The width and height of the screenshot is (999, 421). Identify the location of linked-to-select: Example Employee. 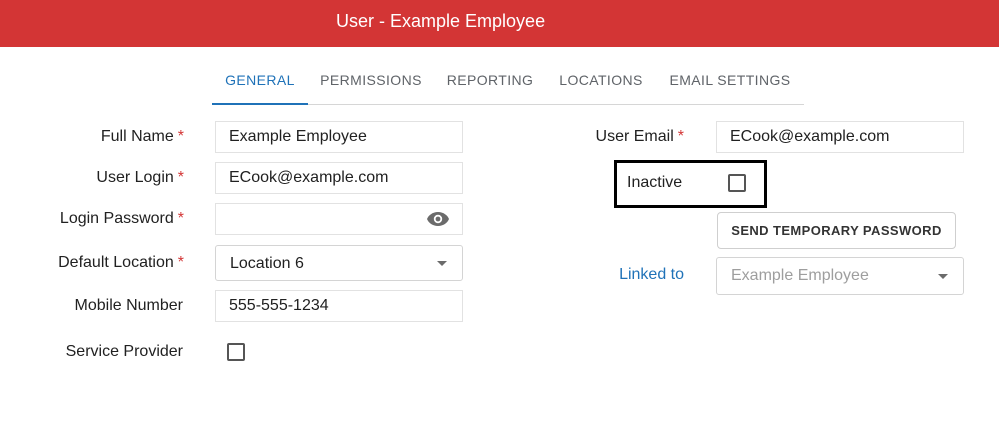
(840, 276).